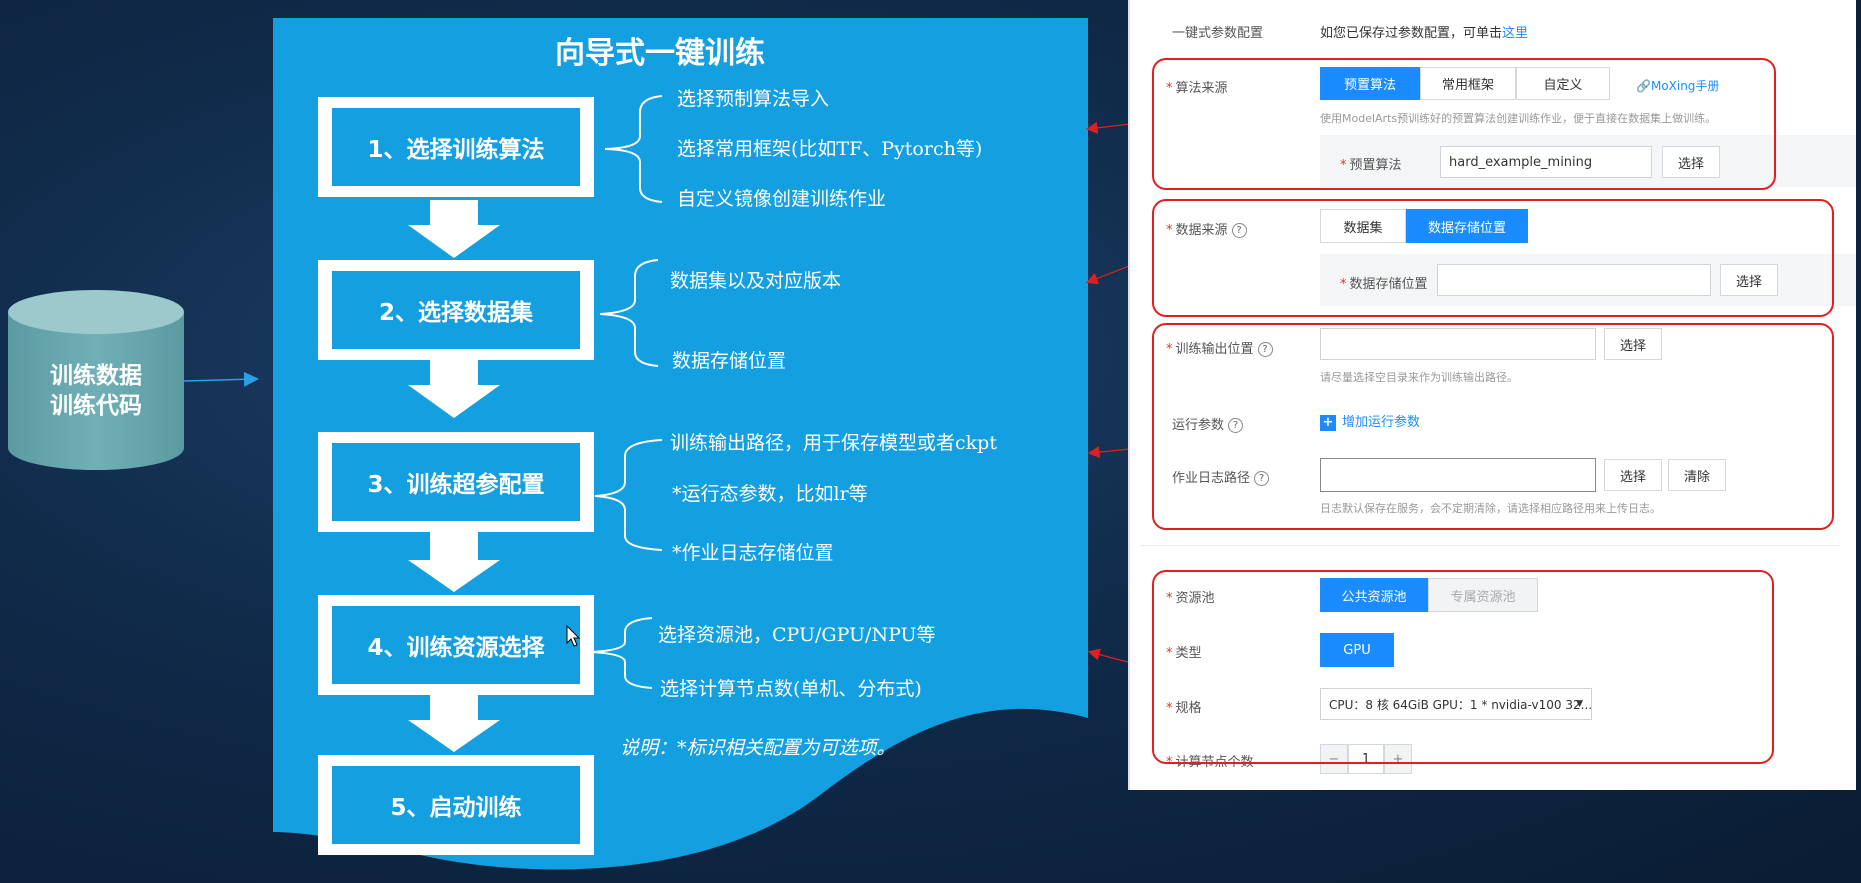  I want to click on step-select-dataset: 2、选择数据集, so click(456, 310).